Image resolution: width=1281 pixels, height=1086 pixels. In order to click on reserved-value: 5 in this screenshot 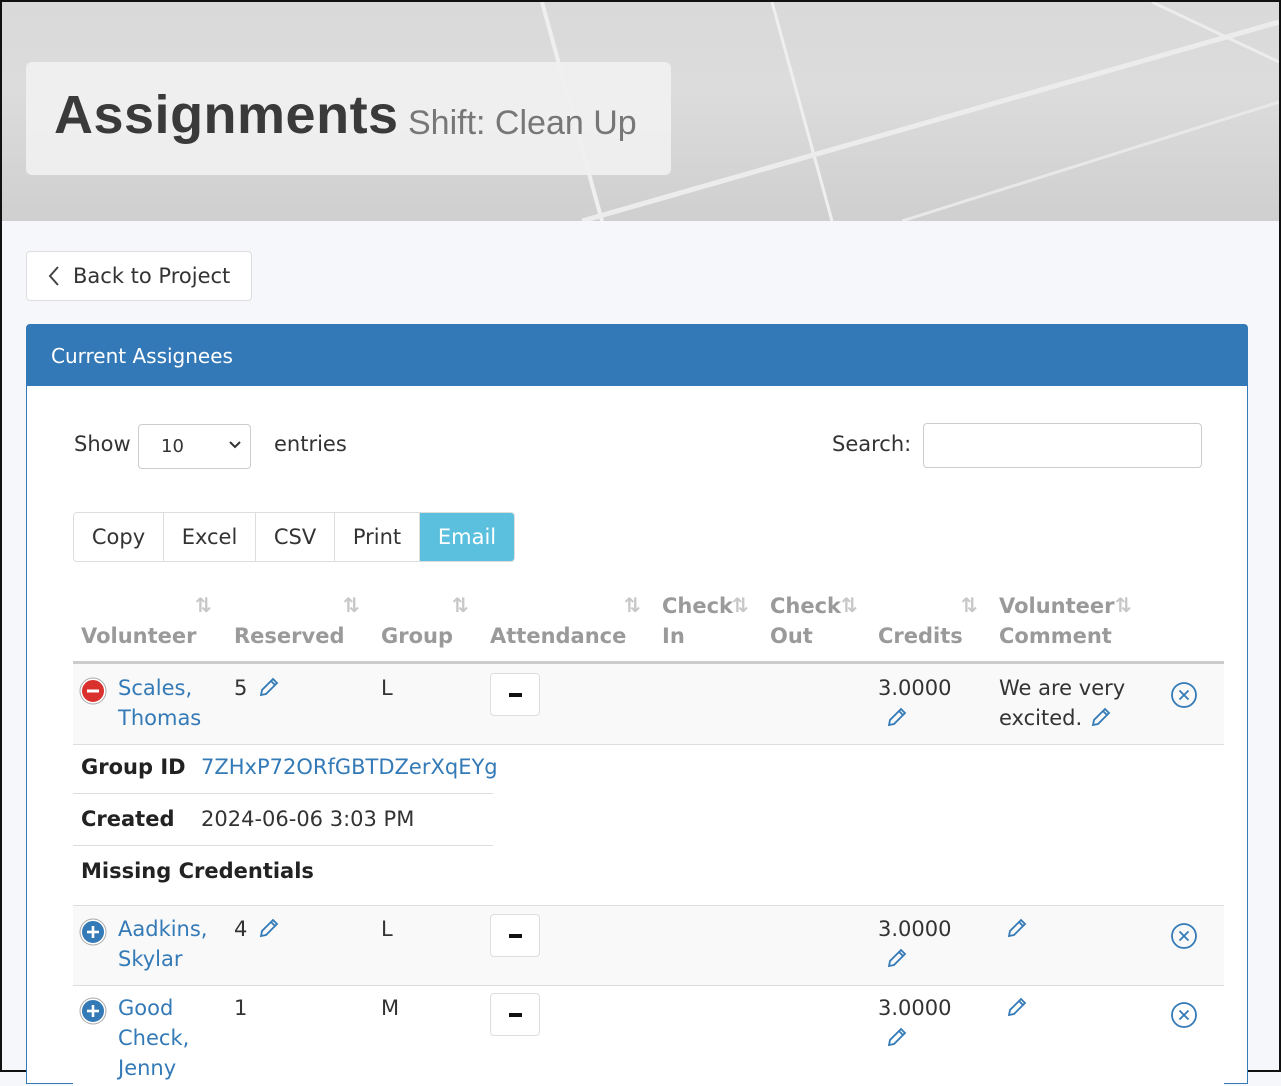, I will do `click(241, 688)`.